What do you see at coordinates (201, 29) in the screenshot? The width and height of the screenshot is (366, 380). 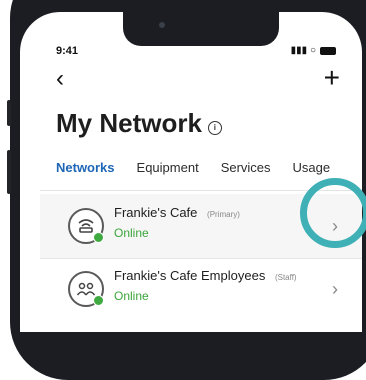 I see `phone-notch` at bounding box center [201, 29].